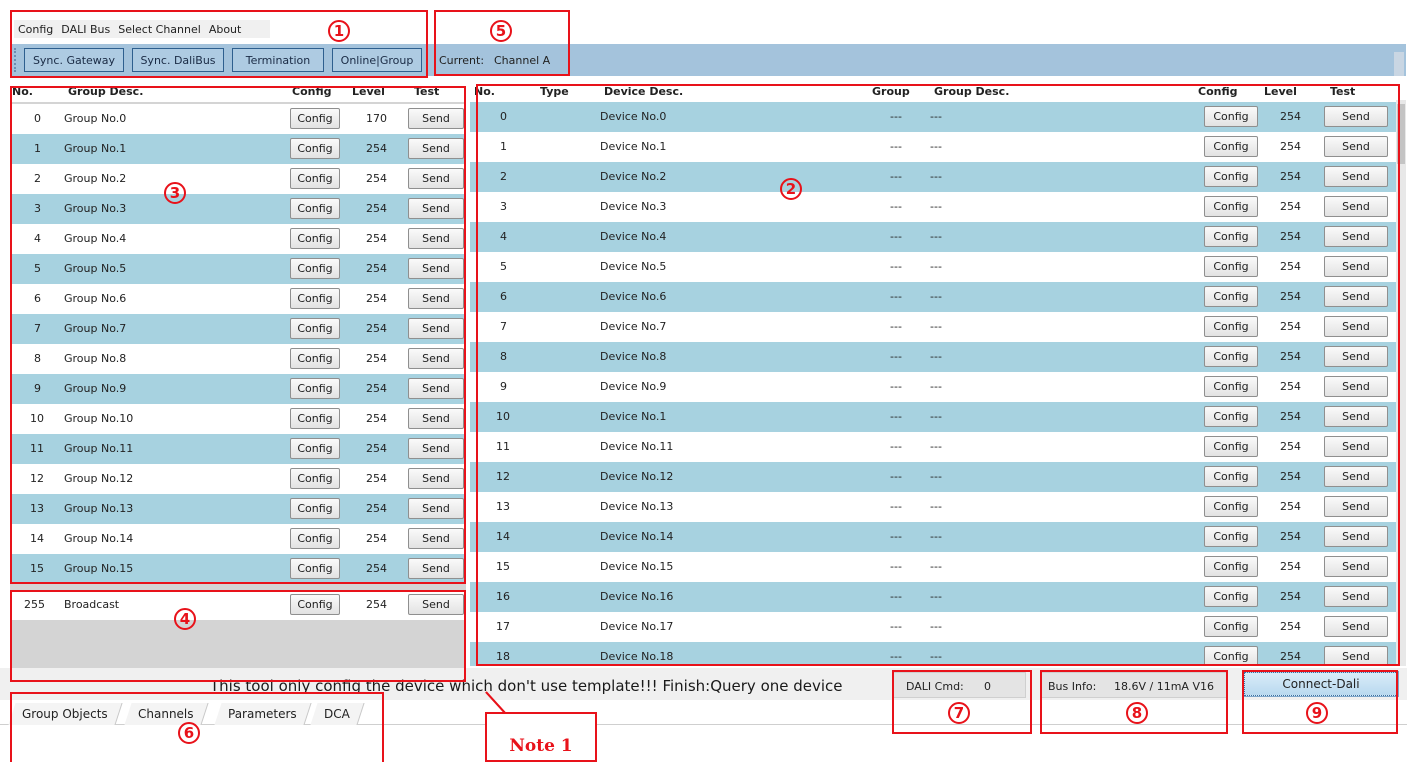 The width and height of the screenshot is (1407, 762). I want to click on badge-8: 8, so click(1137, 713).